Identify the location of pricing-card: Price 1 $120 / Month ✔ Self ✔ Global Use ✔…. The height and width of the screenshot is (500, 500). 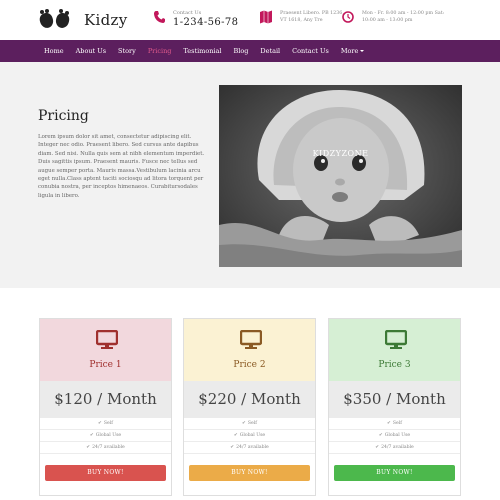
(105, 407).